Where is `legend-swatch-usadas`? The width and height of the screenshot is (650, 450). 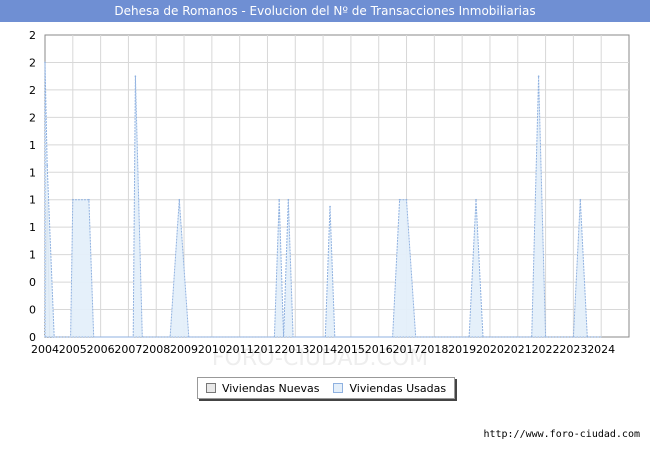
legend-swatch-usadas is located at coordinates (338, 388).